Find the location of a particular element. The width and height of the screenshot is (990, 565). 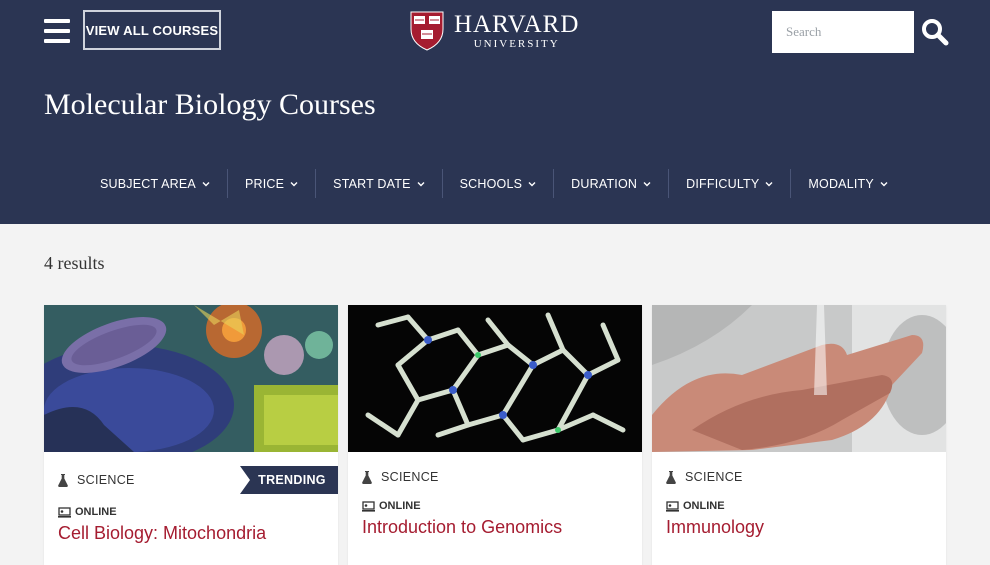

results-count: 4 results is located at coordinates (74, 263).